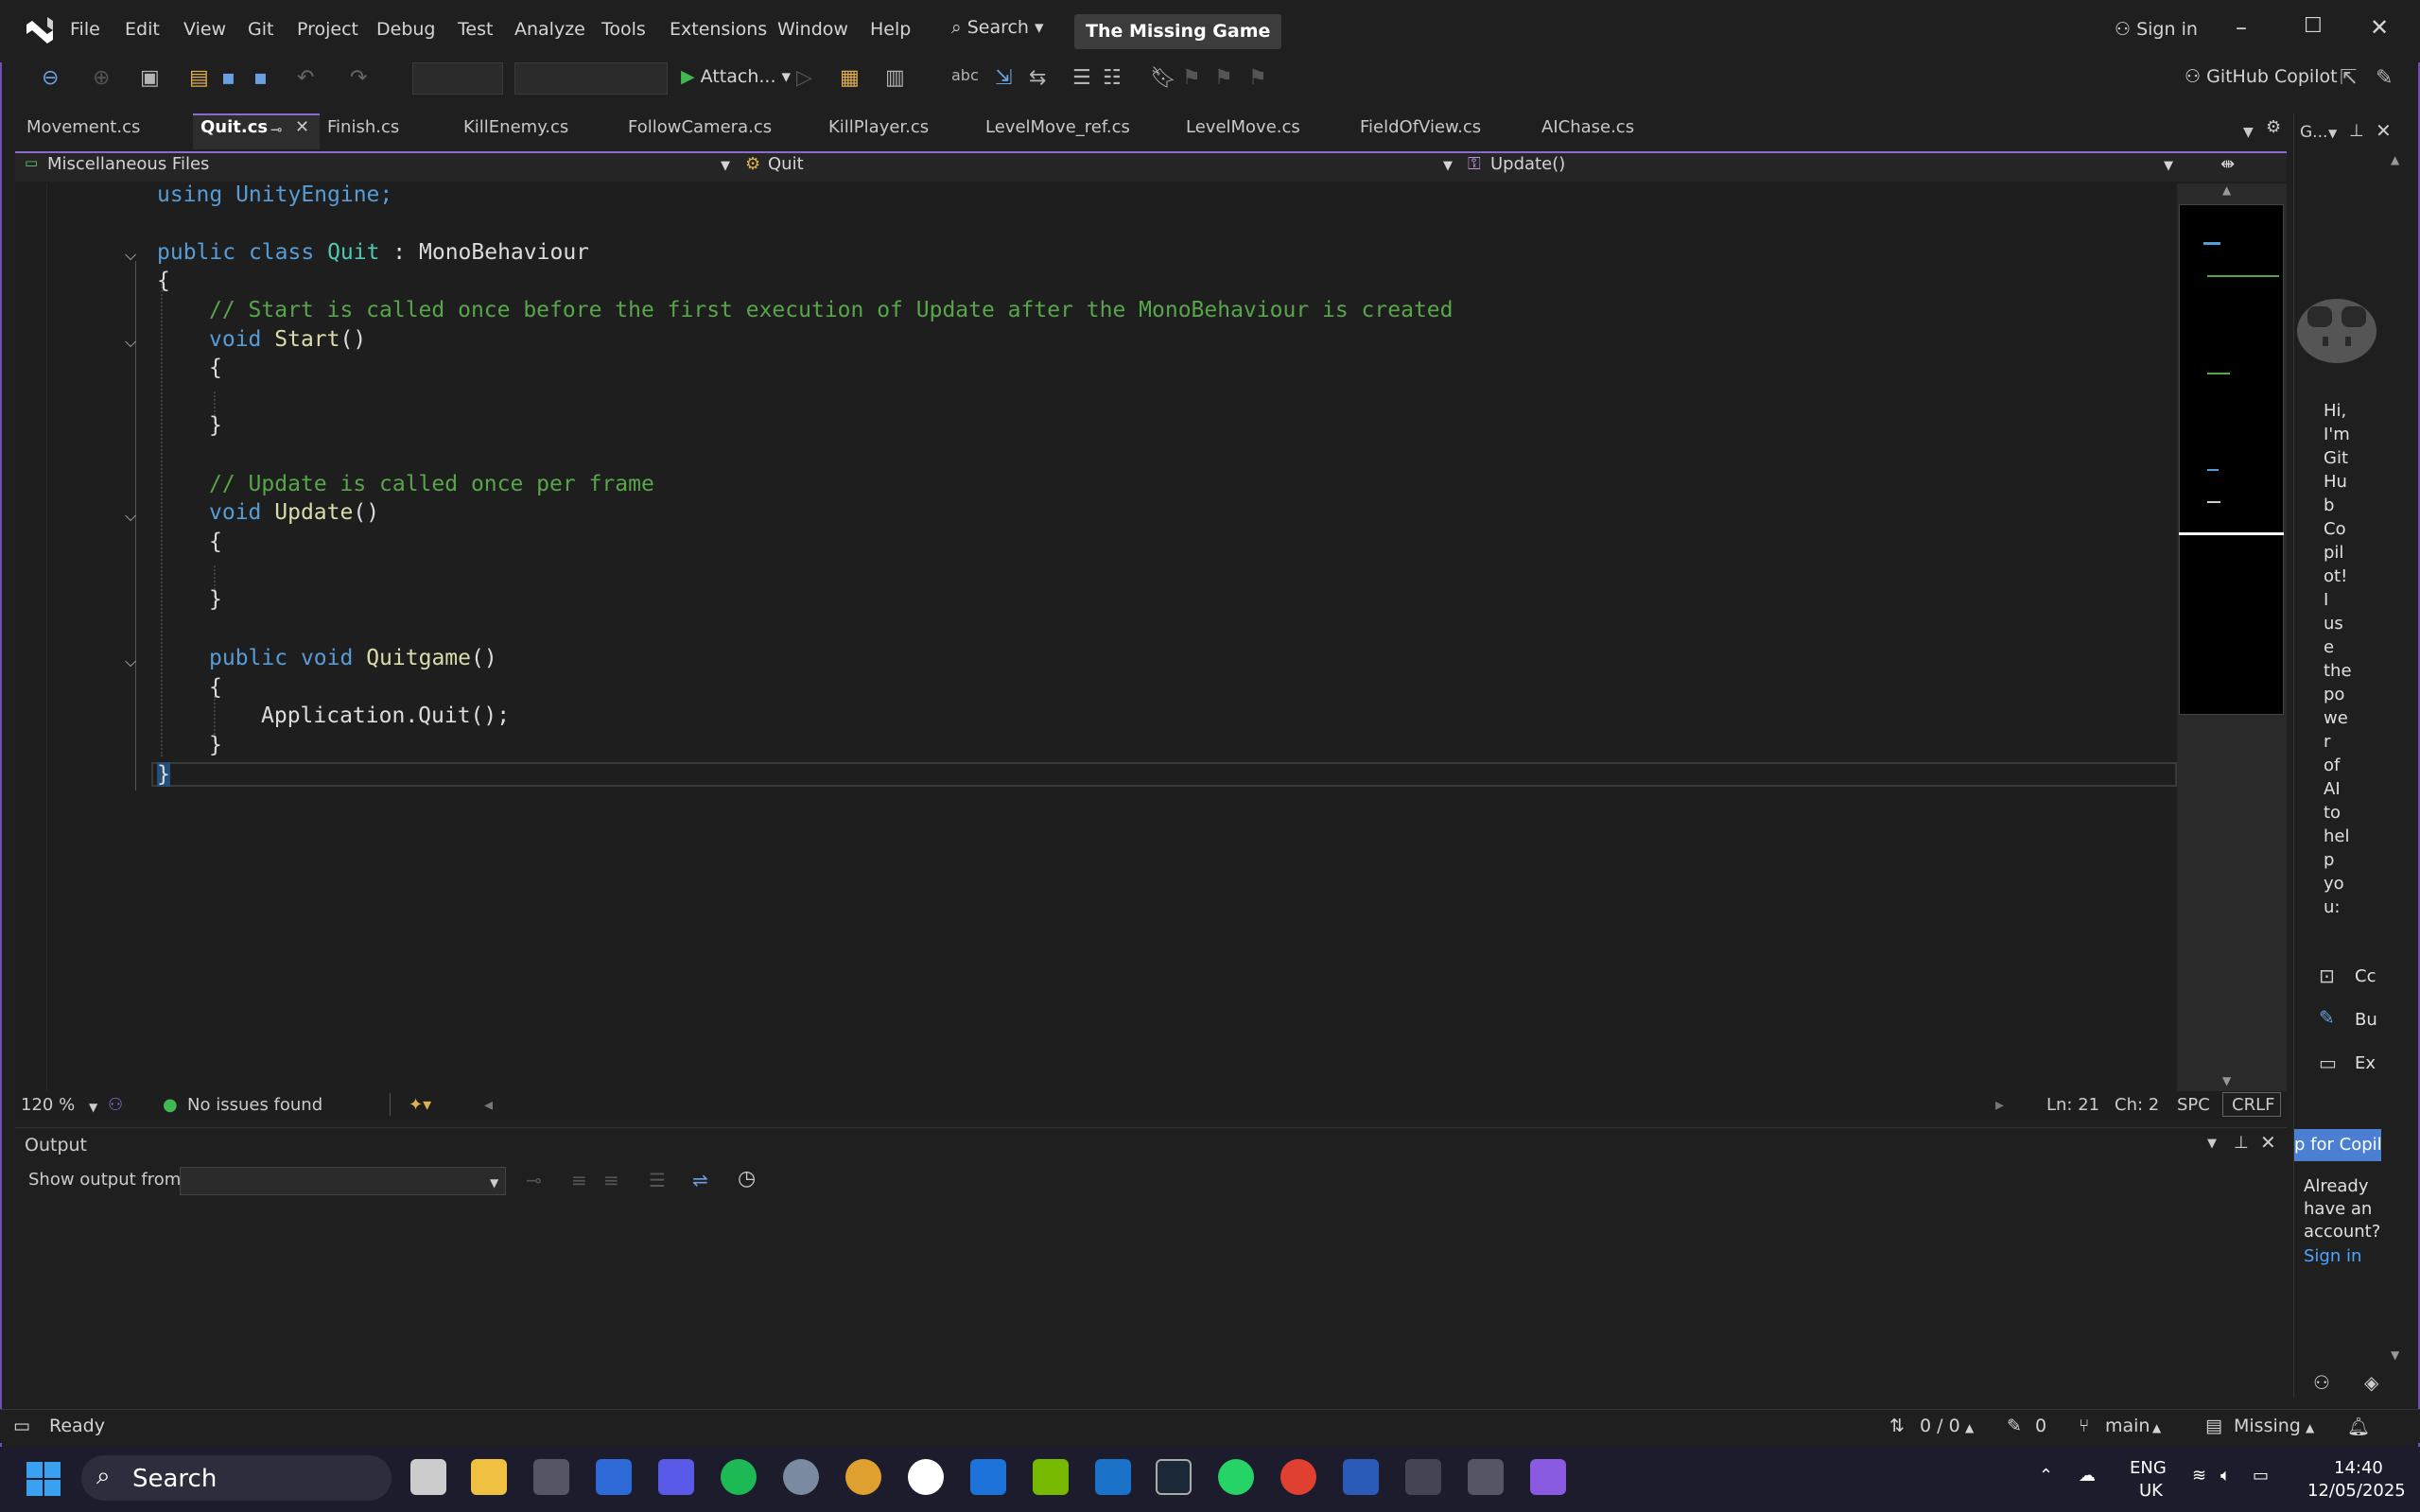 This screenshot has height=1512, width=2420. What do you see at coordinates (700, 1180) in the screenshot?
I see `word-wrap-icon: ⇌` at bounding box center [700, 1180].